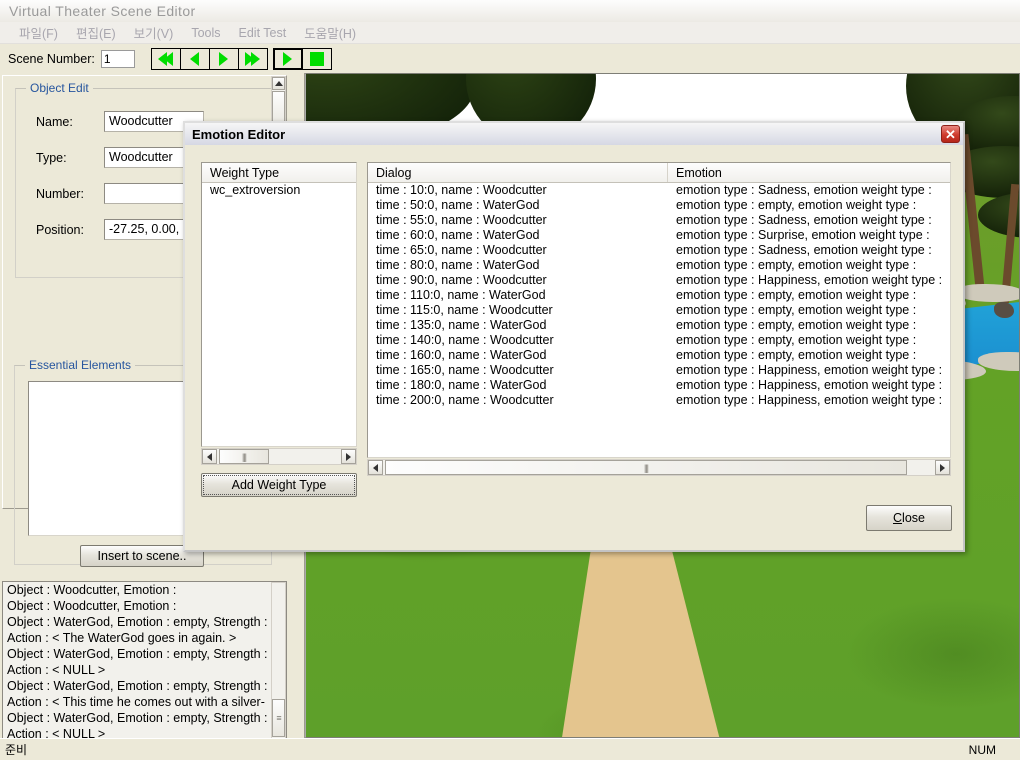 The width and height of the screenshot is (1020, 760). I want to click on stone-rock, so click(1004, 310).